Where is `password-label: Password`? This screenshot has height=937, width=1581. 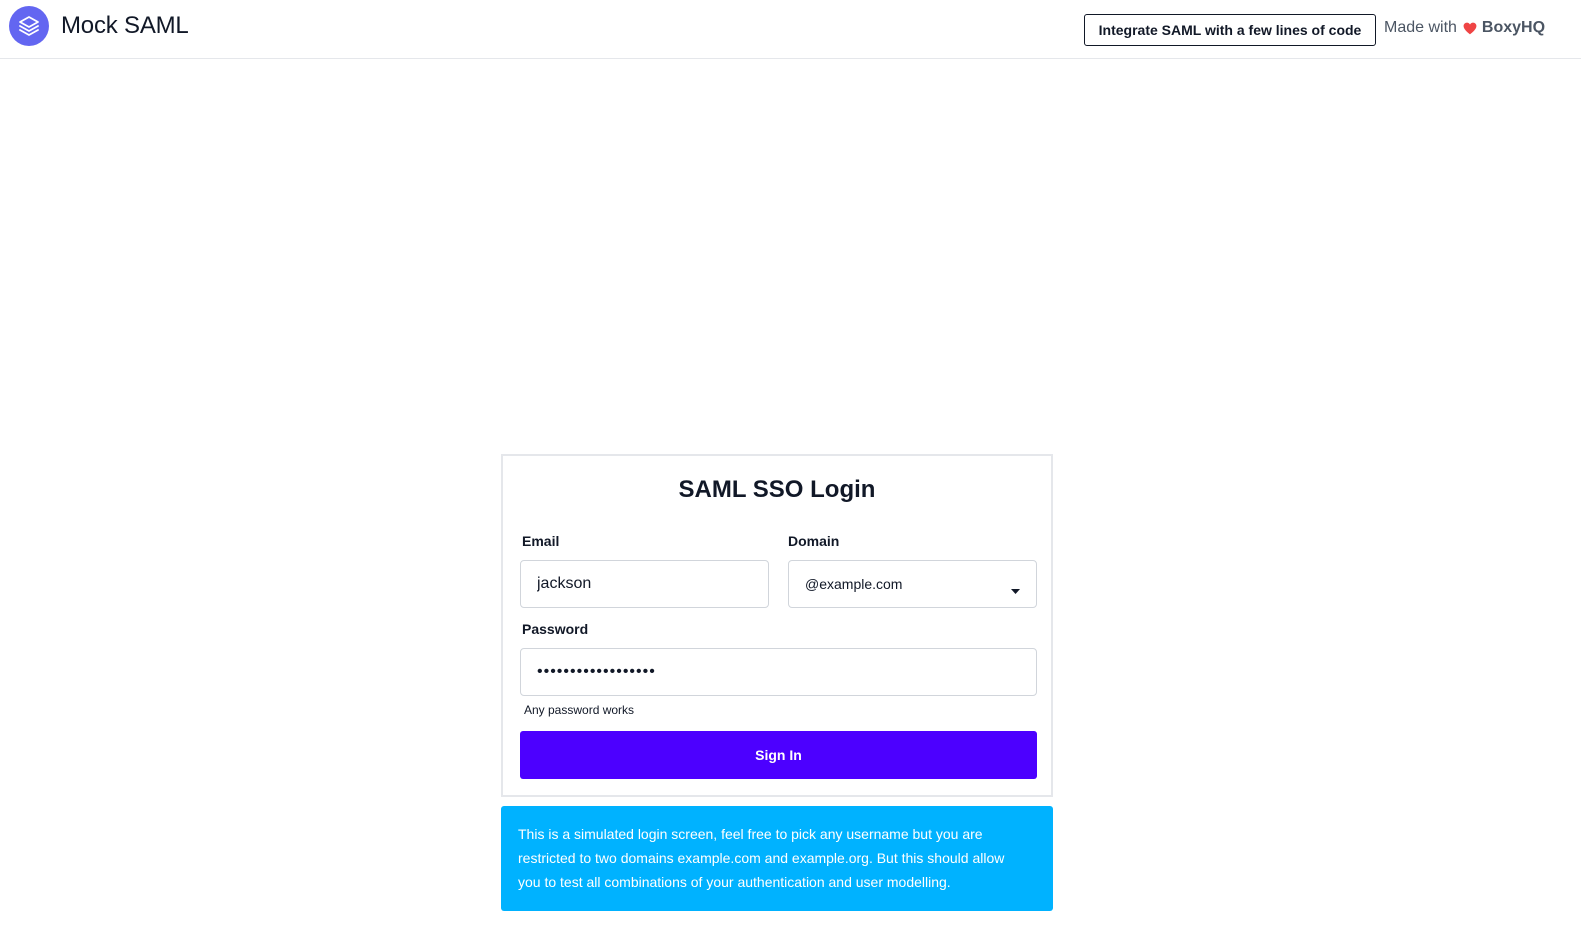
password-label: Password is located at coordinates (555, 629).